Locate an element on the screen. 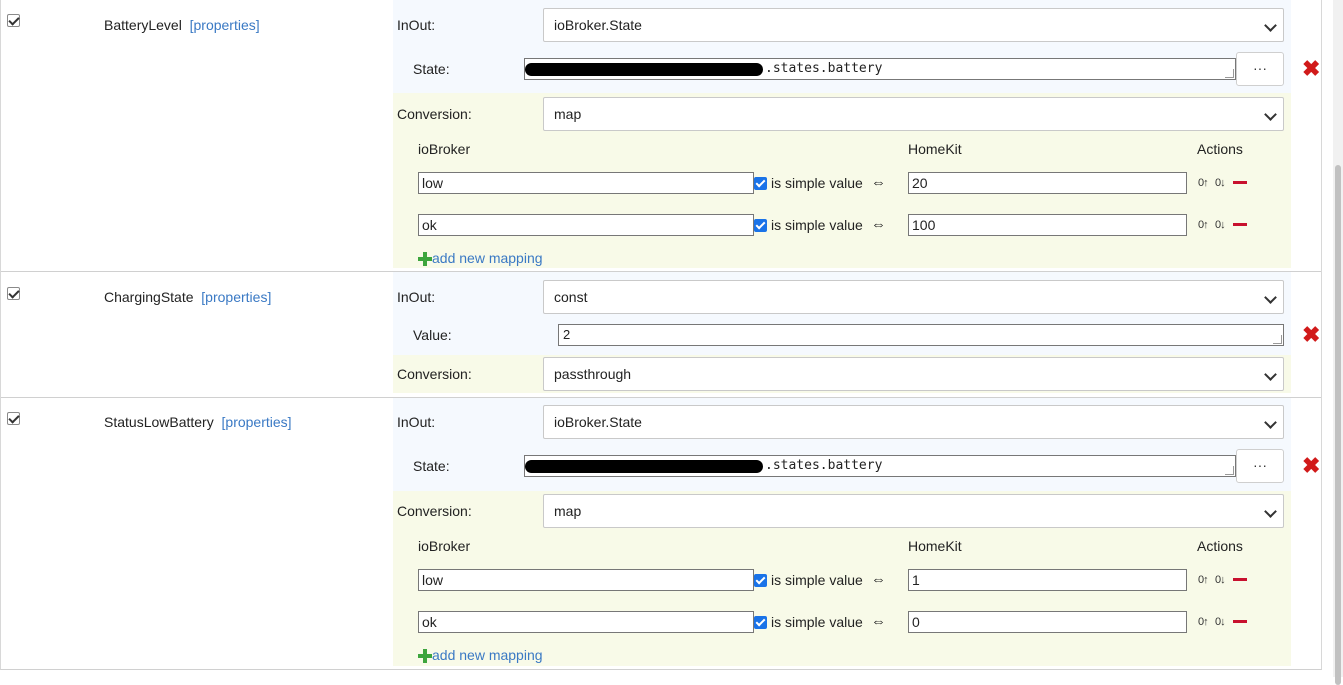  scrollbar-thumb is located at coordinates (1338, 425).